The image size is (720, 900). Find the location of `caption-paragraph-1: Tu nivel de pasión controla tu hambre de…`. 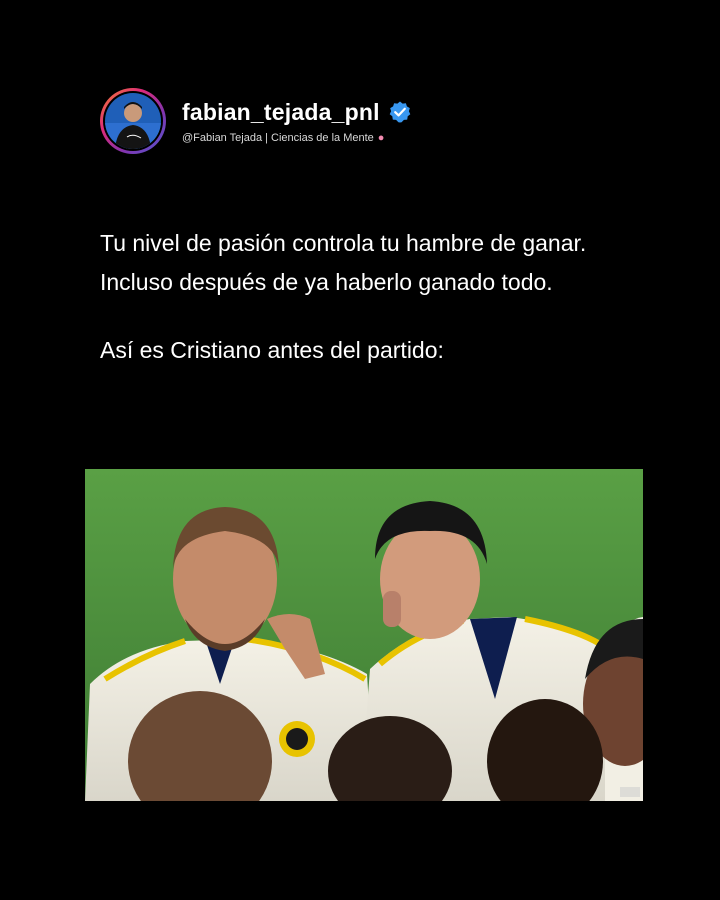

caption-paragraph-1: Tu nivel de pasión controla tu hambre de… is located at coordinates (343, 262).